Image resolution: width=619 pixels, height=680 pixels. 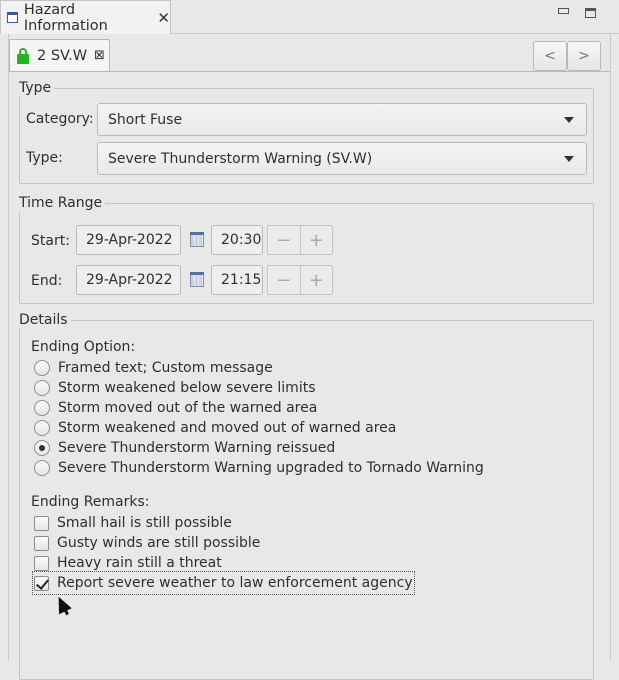 I want to click on end-increment-button: +, so click(x=316, y=280).